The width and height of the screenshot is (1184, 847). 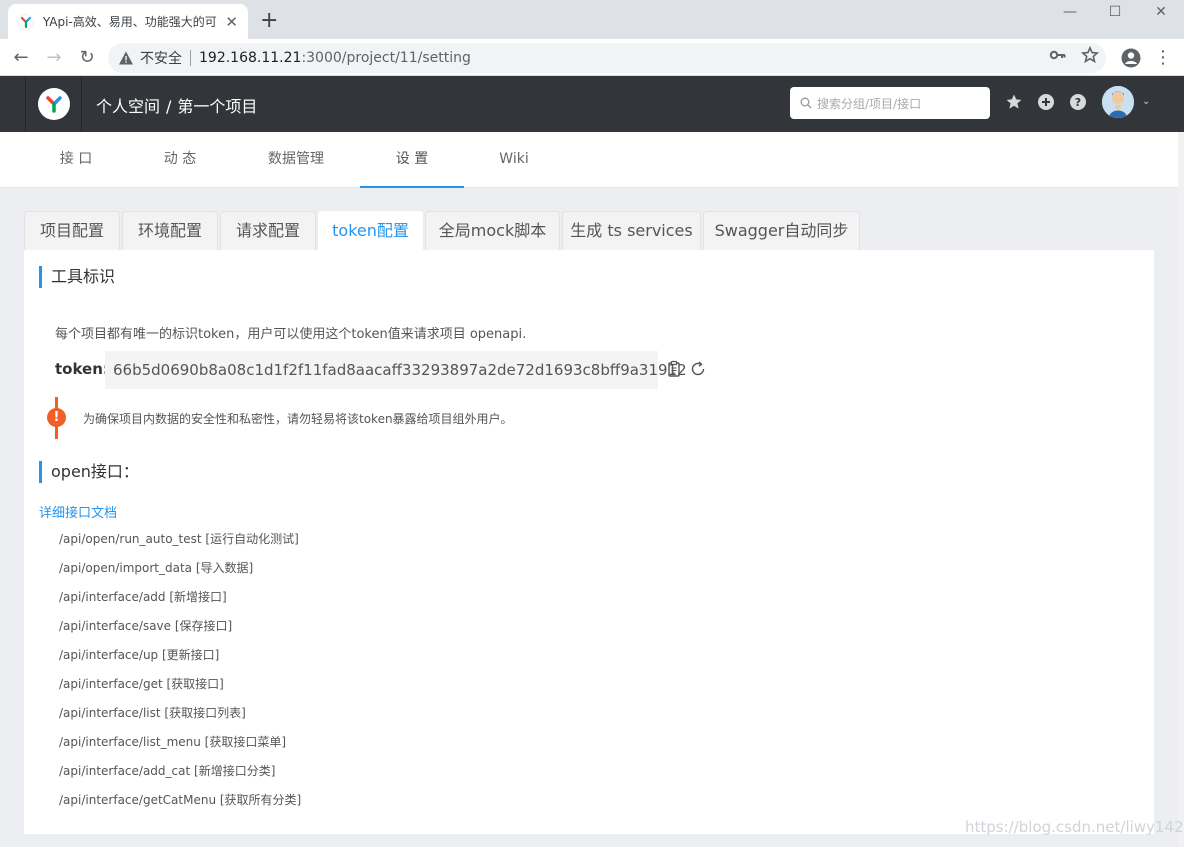 I want to click on list-item: /api/interface/list [获取接口列表], so click(x=152, y=713).